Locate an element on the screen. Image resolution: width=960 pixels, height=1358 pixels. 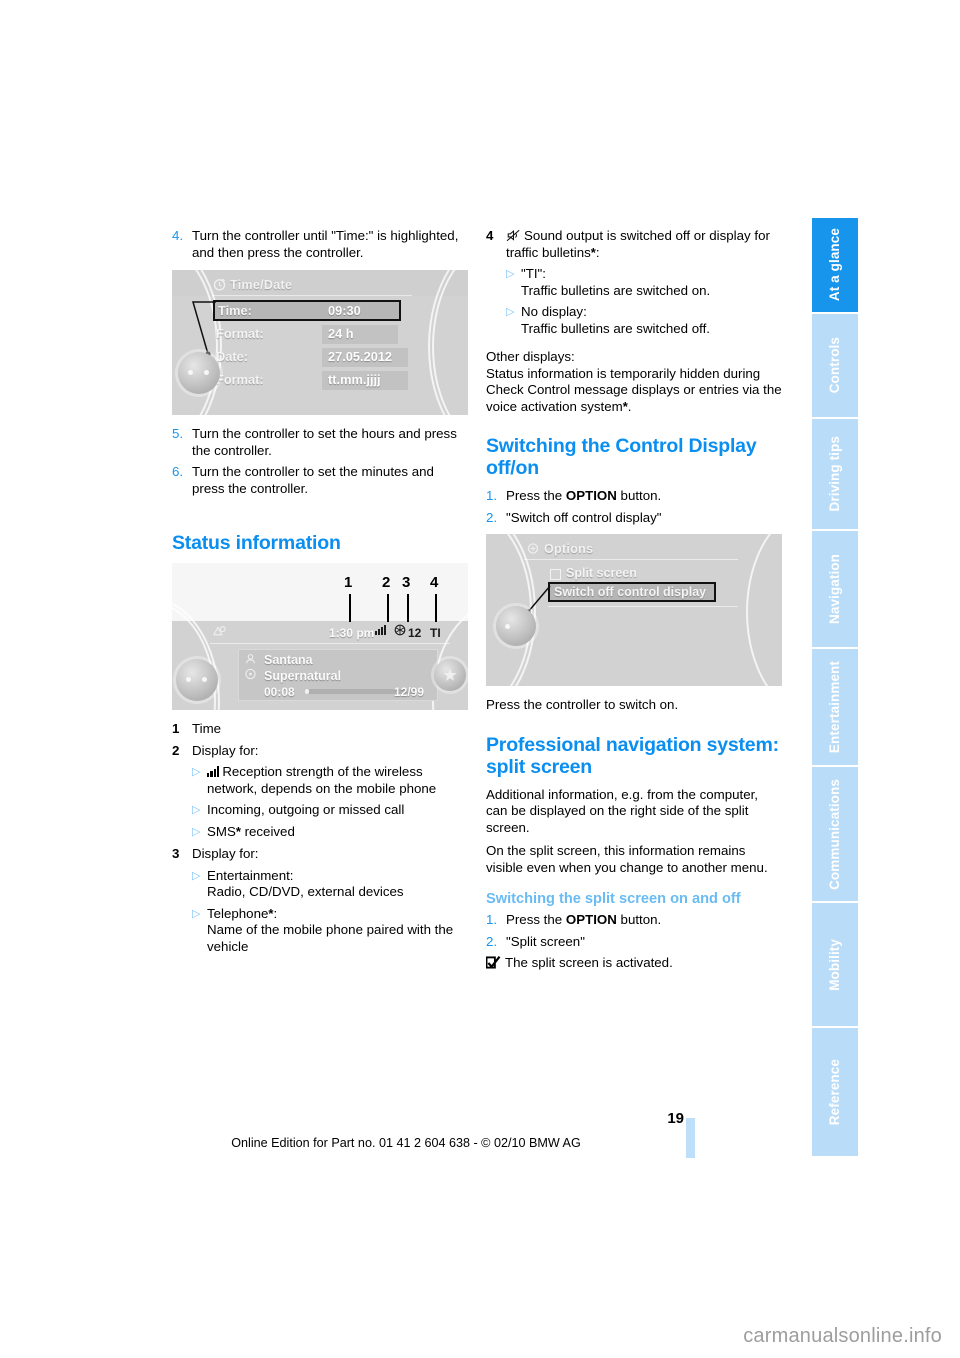
tab-label: Driving tips is located at coordinates (834, 474).